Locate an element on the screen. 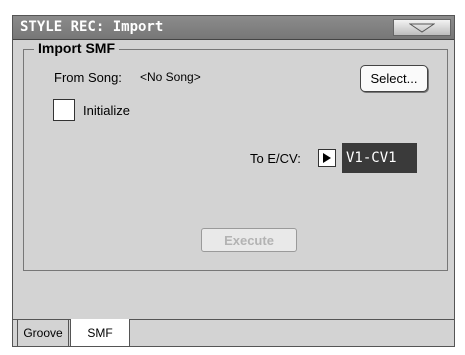  group-title: Import SMF is located at coordinates (76, 48).